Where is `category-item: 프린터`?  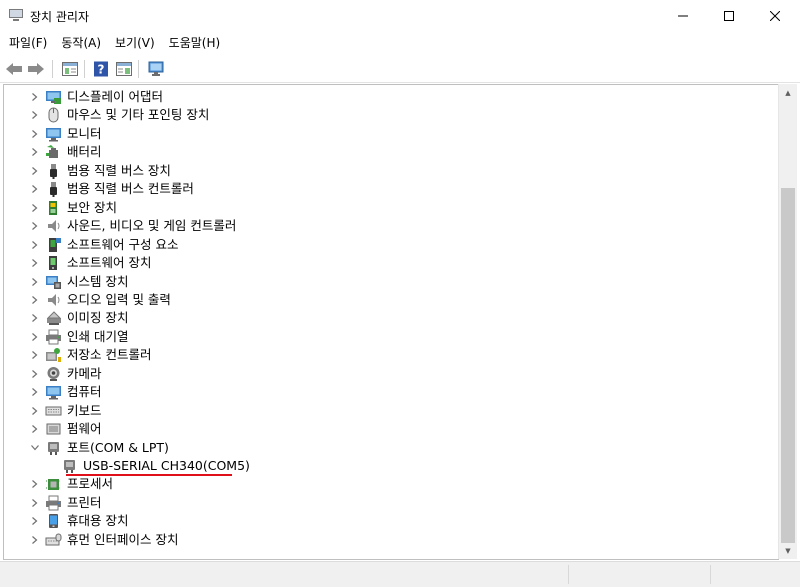 category-item: 프린터 is located at coordinates (391, 503).